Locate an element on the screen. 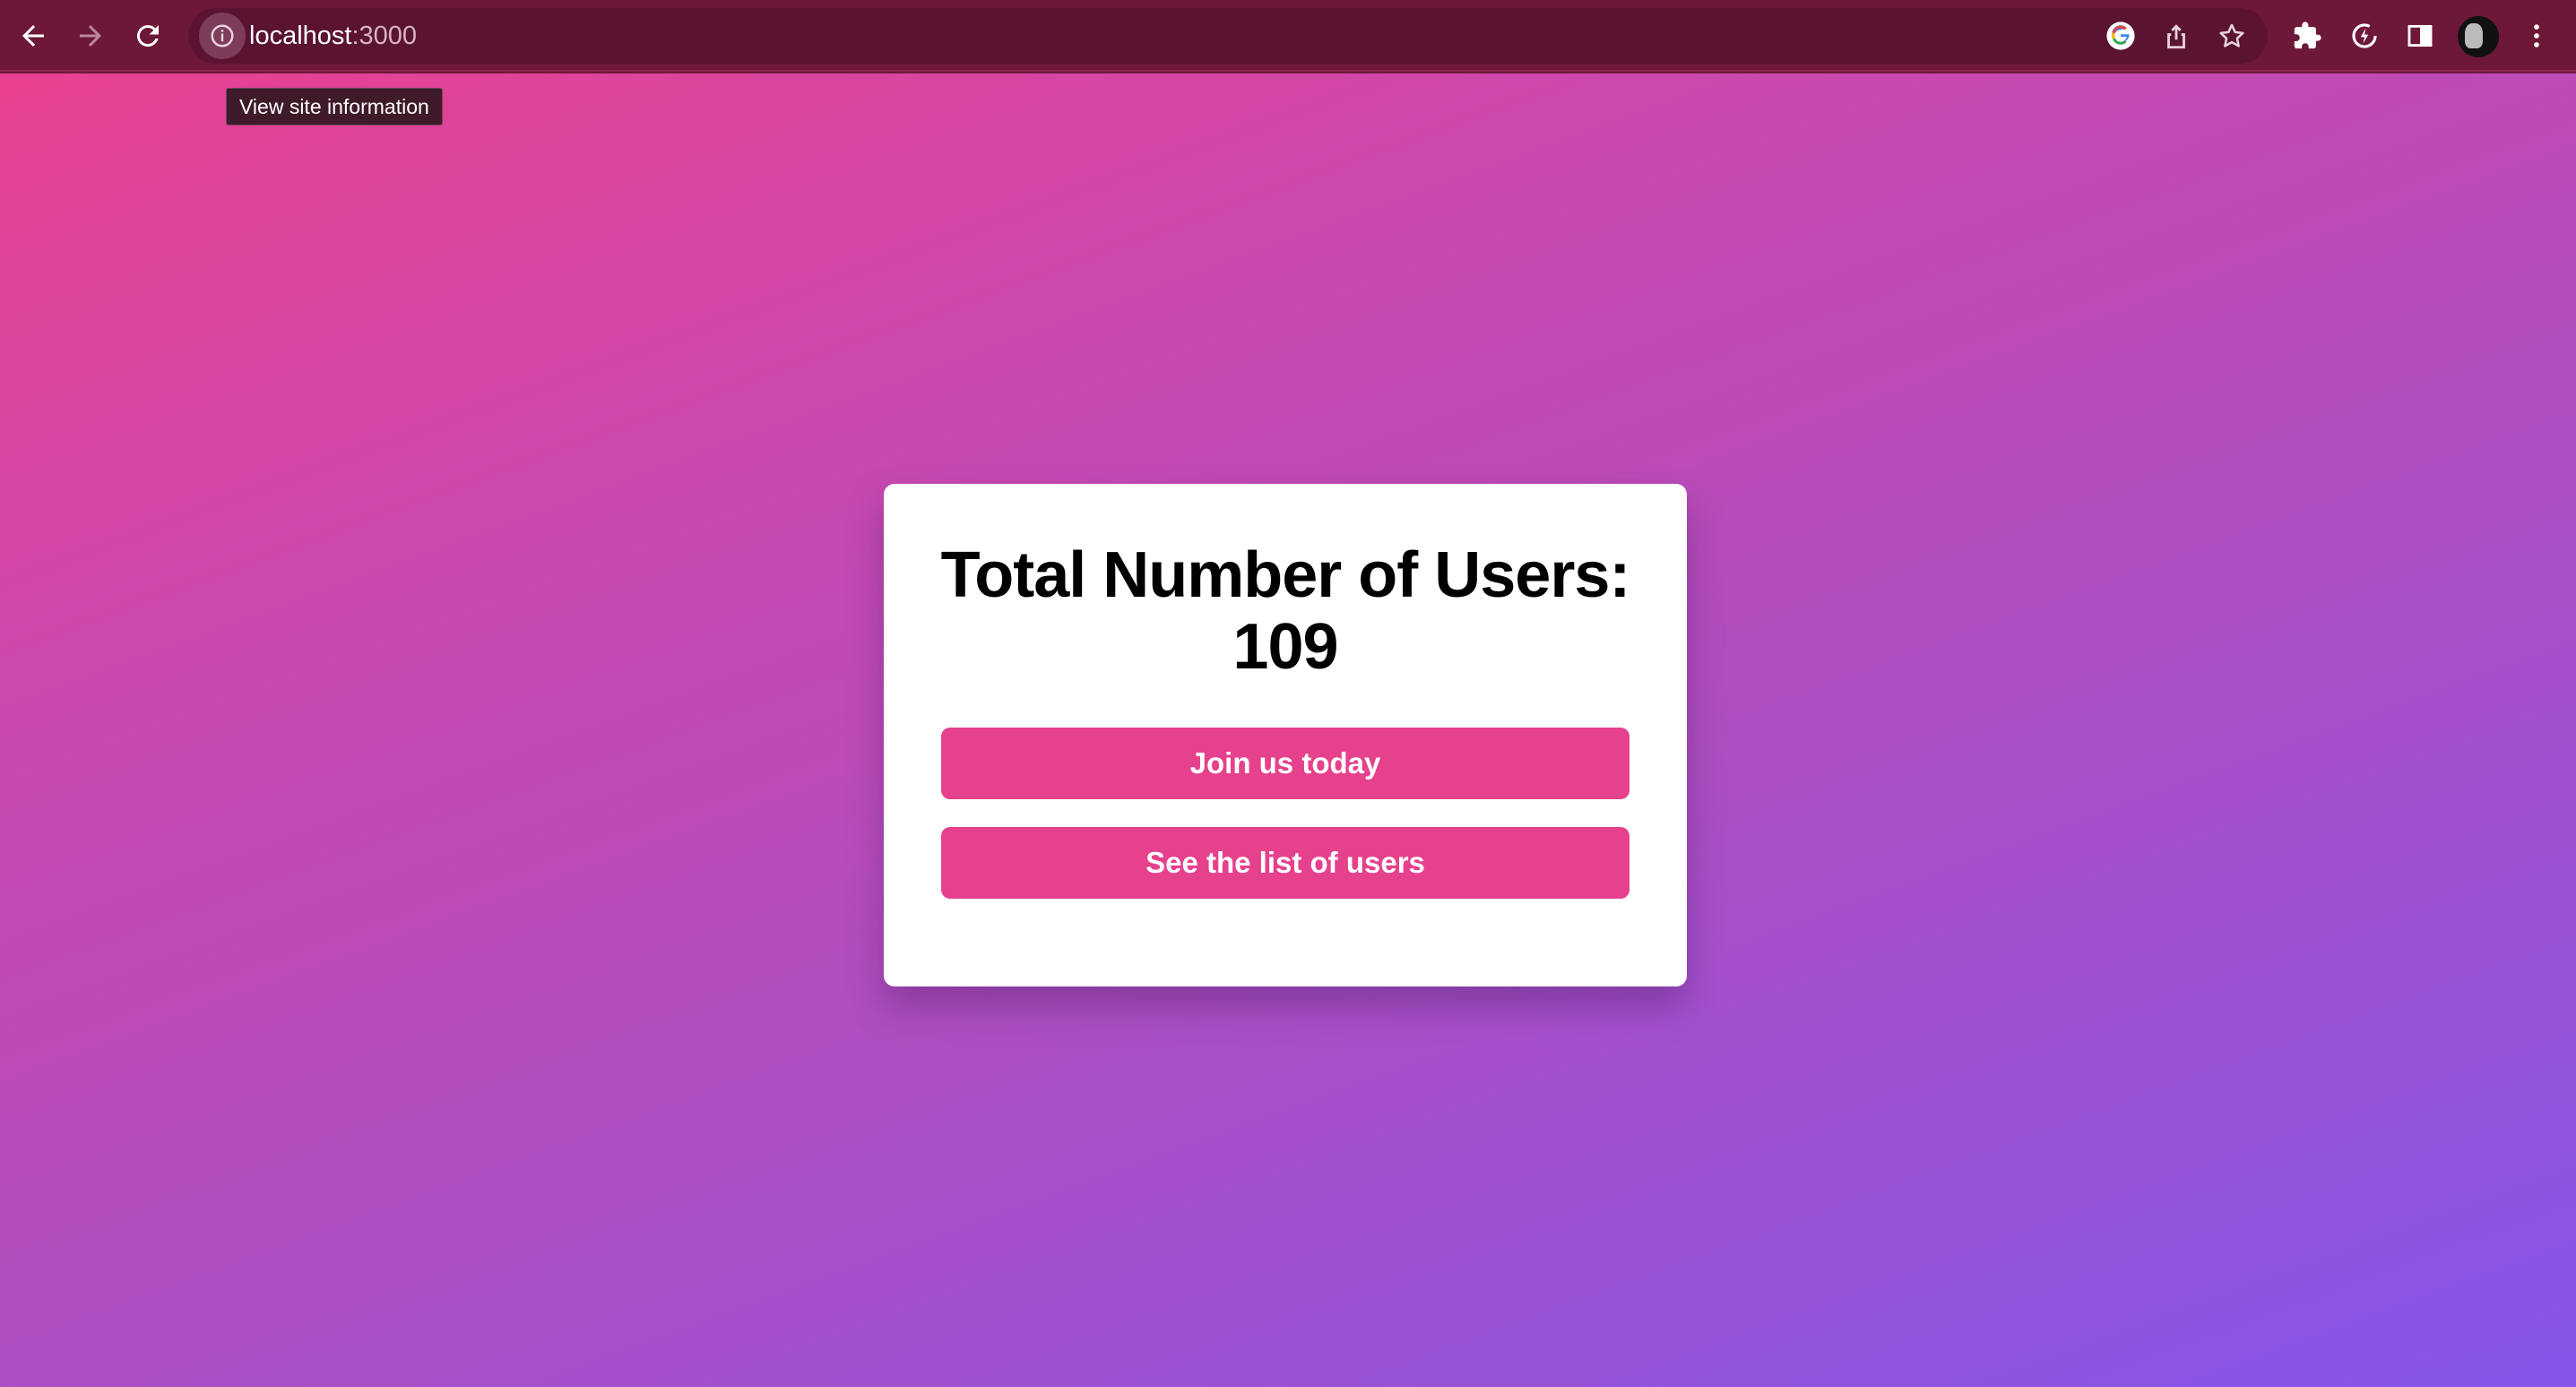  reload-icon is located at coordinates (147, 36).